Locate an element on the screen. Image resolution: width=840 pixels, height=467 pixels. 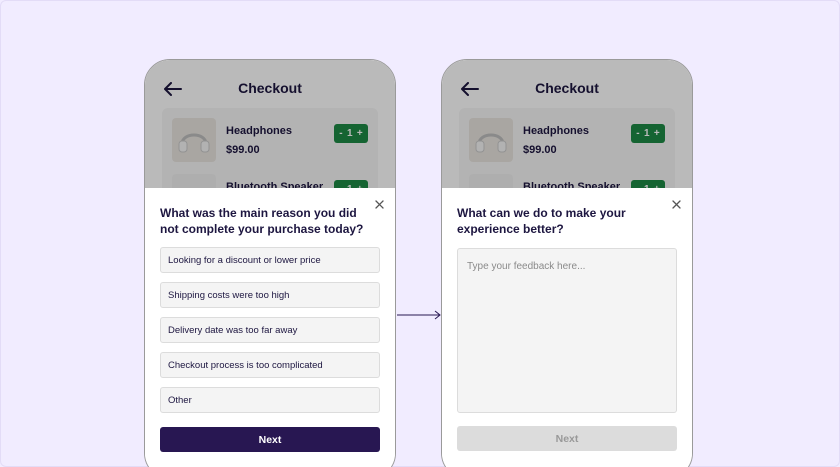
survey-option: Checkout process is too complicated is located at coordinates (270, 365).